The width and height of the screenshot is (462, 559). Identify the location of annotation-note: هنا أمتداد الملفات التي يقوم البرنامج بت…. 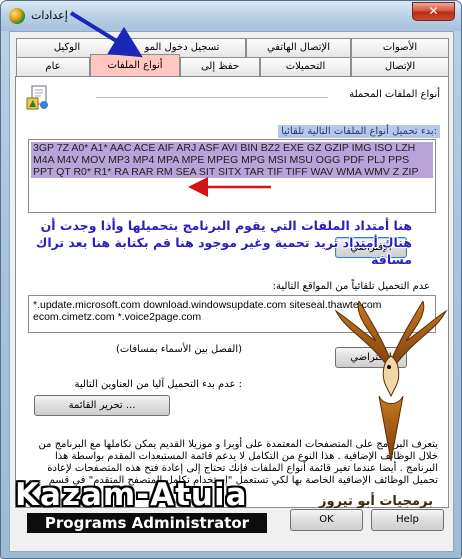
(223, 242).